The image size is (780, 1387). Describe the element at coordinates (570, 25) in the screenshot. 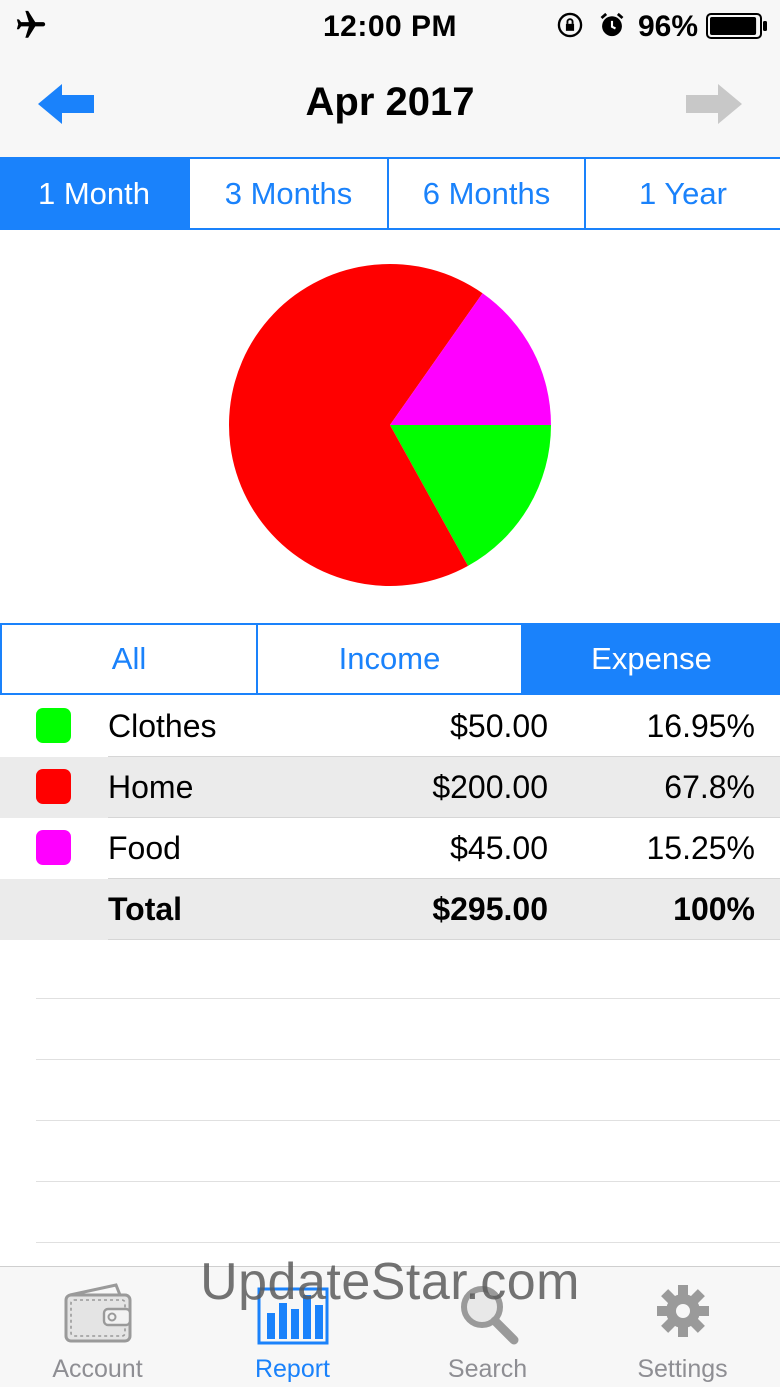

I see `rotation-lock-icon` at that location.